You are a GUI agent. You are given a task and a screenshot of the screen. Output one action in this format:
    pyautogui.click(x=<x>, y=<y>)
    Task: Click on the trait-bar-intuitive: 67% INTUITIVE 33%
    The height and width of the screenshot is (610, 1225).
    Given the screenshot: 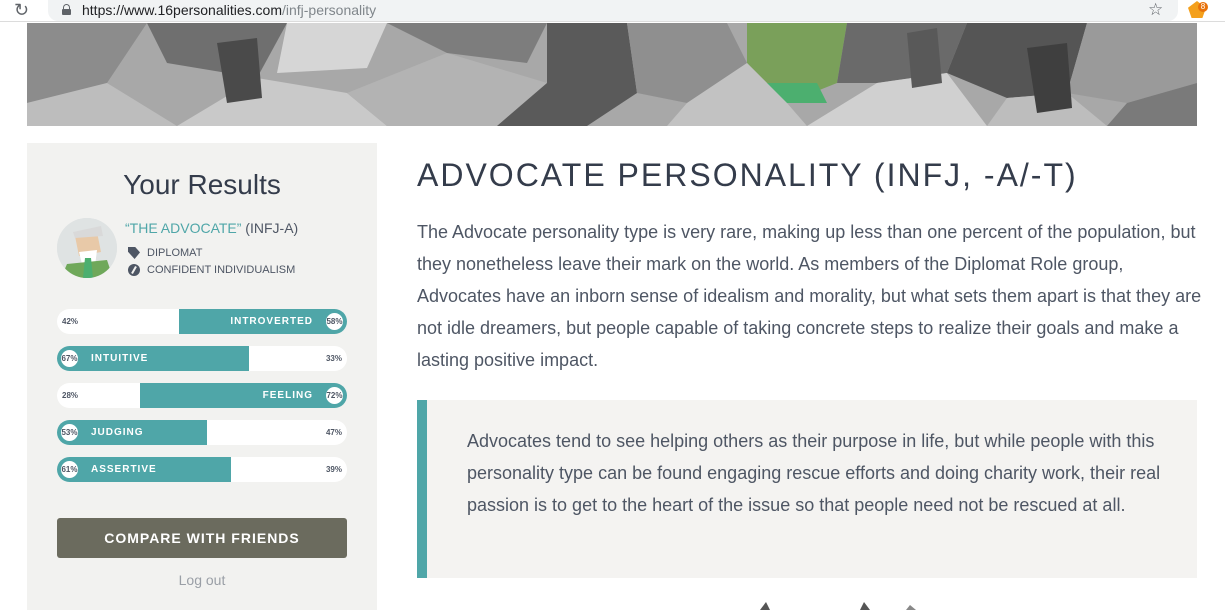 What is the action you would take?
    pyautogui.click(x=202, y=358)
    